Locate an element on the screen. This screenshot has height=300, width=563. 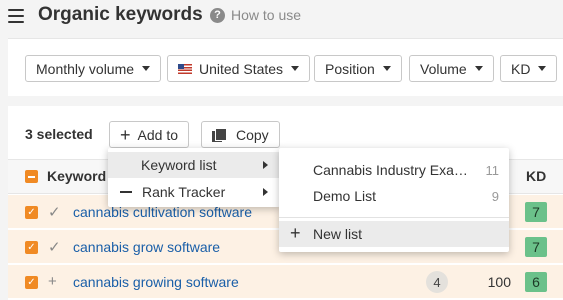
add-to-label: Add to is located at coordinates (157, 134).